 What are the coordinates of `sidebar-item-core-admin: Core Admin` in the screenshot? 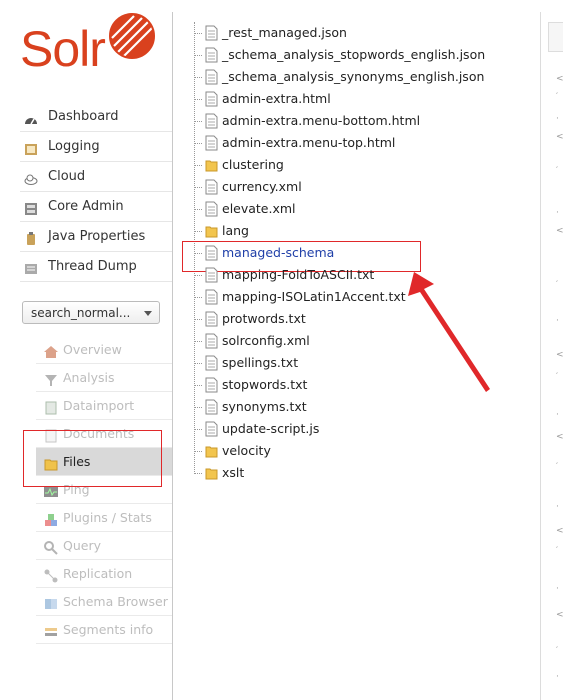 It's located at (96, 207).